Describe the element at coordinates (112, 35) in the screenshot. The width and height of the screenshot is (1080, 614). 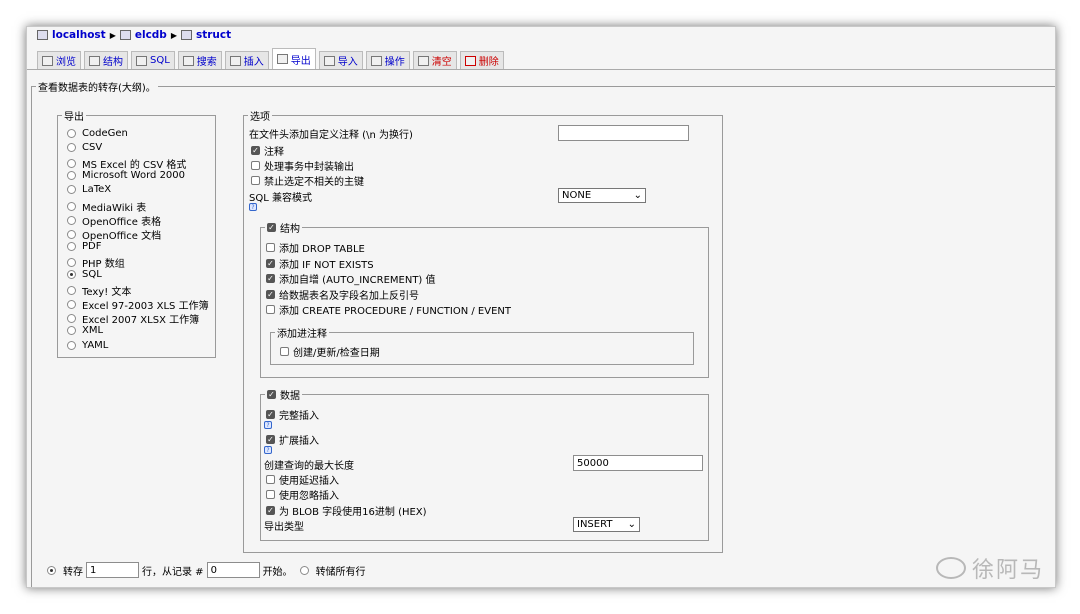
I see `chevron-right-icon: ▶` at that location.